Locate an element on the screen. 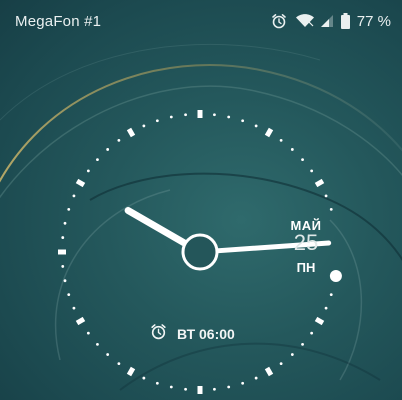  hour-hand is located at coordinates (156, 227).